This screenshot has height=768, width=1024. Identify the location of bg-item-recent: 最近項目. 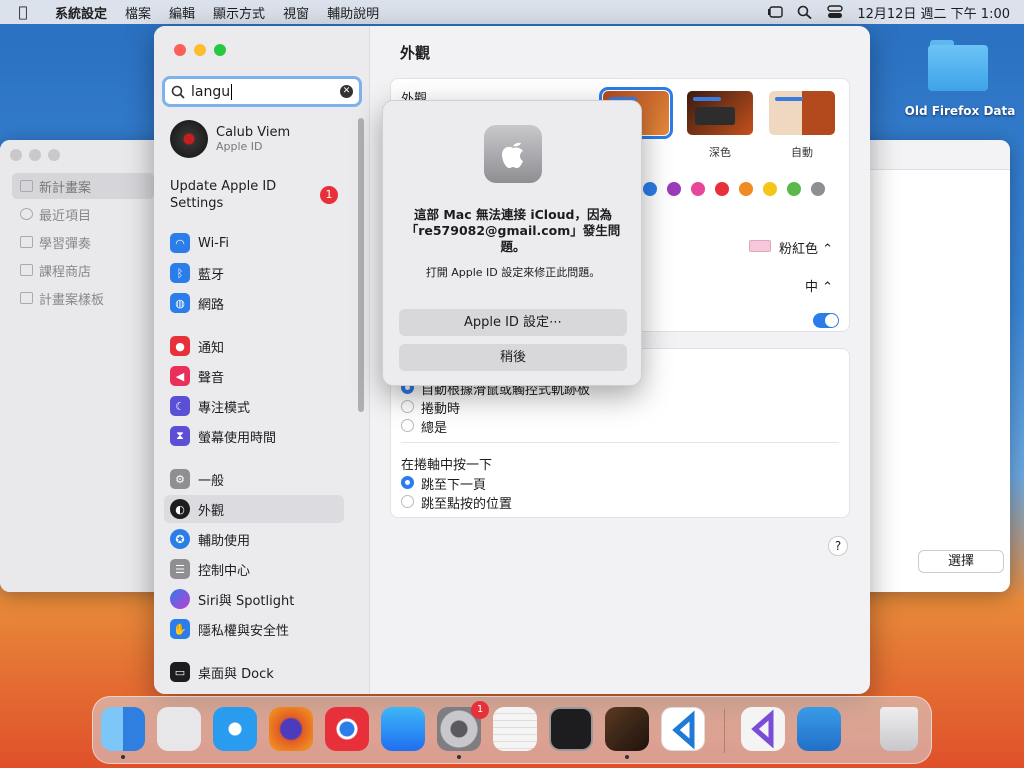
(83, 214).